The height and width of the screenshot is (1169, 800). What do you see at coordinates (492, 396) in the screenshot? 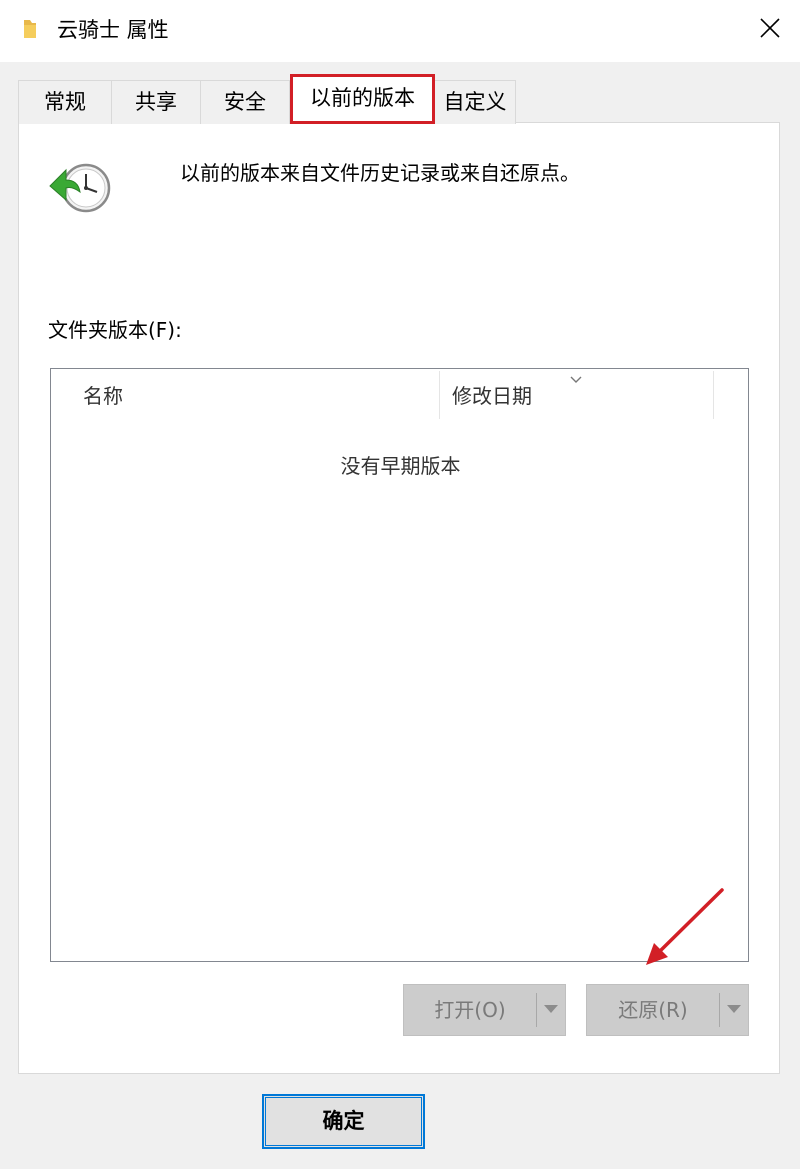
I see `column-header-label: 修改日期` at bounding box center [492, 396].